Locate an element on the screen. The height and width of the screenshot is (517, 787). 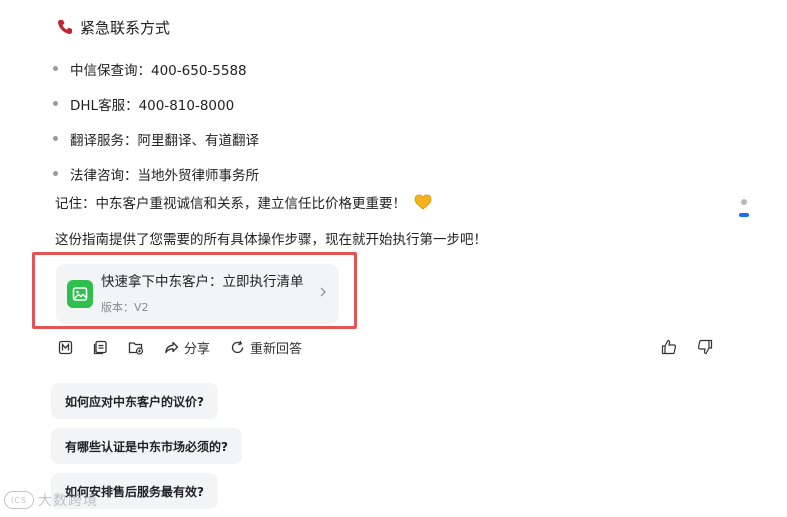
document-card: 快速拿下中东客户：立即执行清单 版本：V2 is located at coordinates (197, 294).